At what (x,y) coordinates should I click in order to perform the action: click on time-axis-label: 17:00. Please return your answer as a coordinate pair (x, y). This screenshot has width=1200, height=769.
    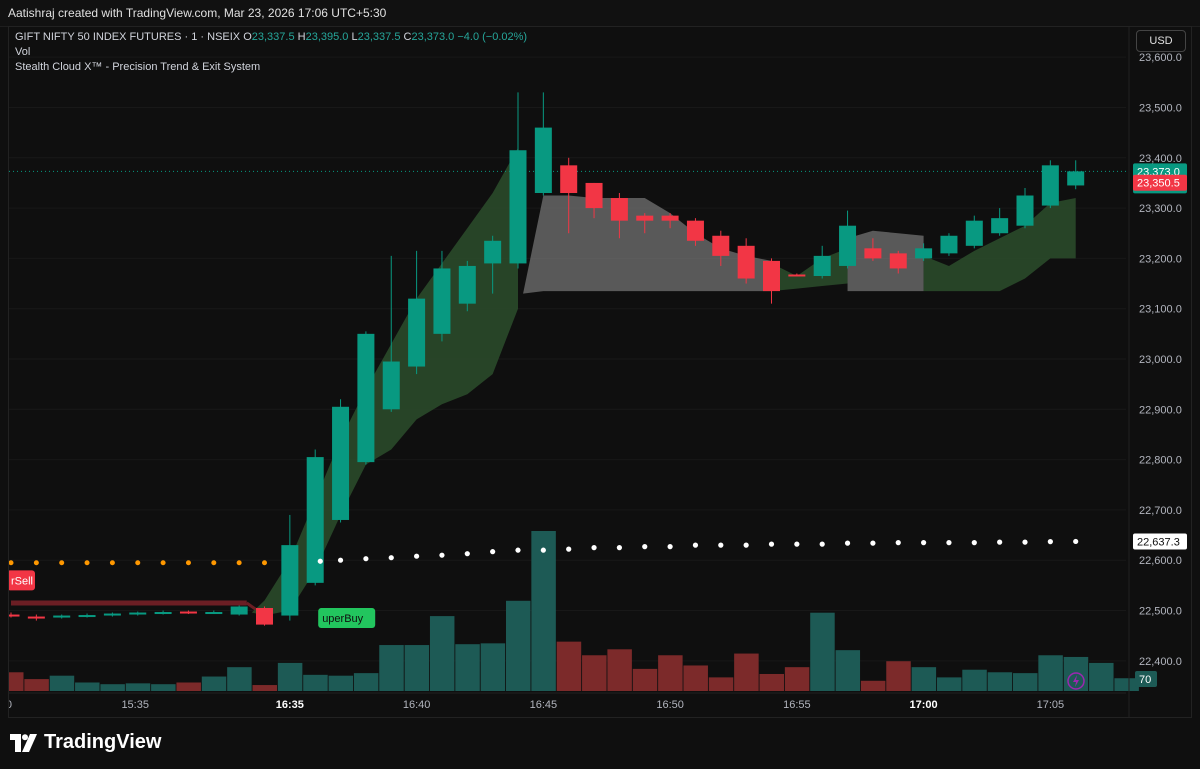
    Looking at the image, I should click on (924, 705).